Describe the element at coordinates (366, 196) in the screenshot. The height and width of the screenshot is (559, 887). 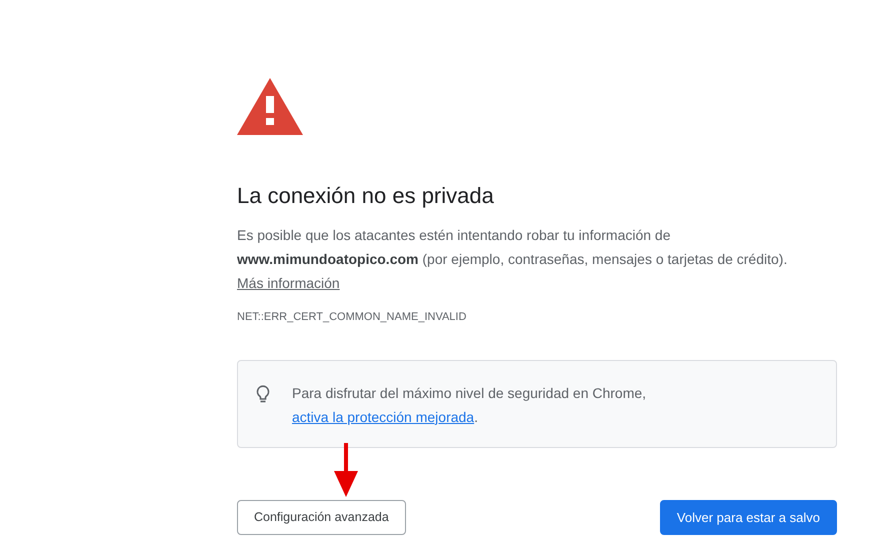
I see `page-heading: La conexión no es privada` at that location.